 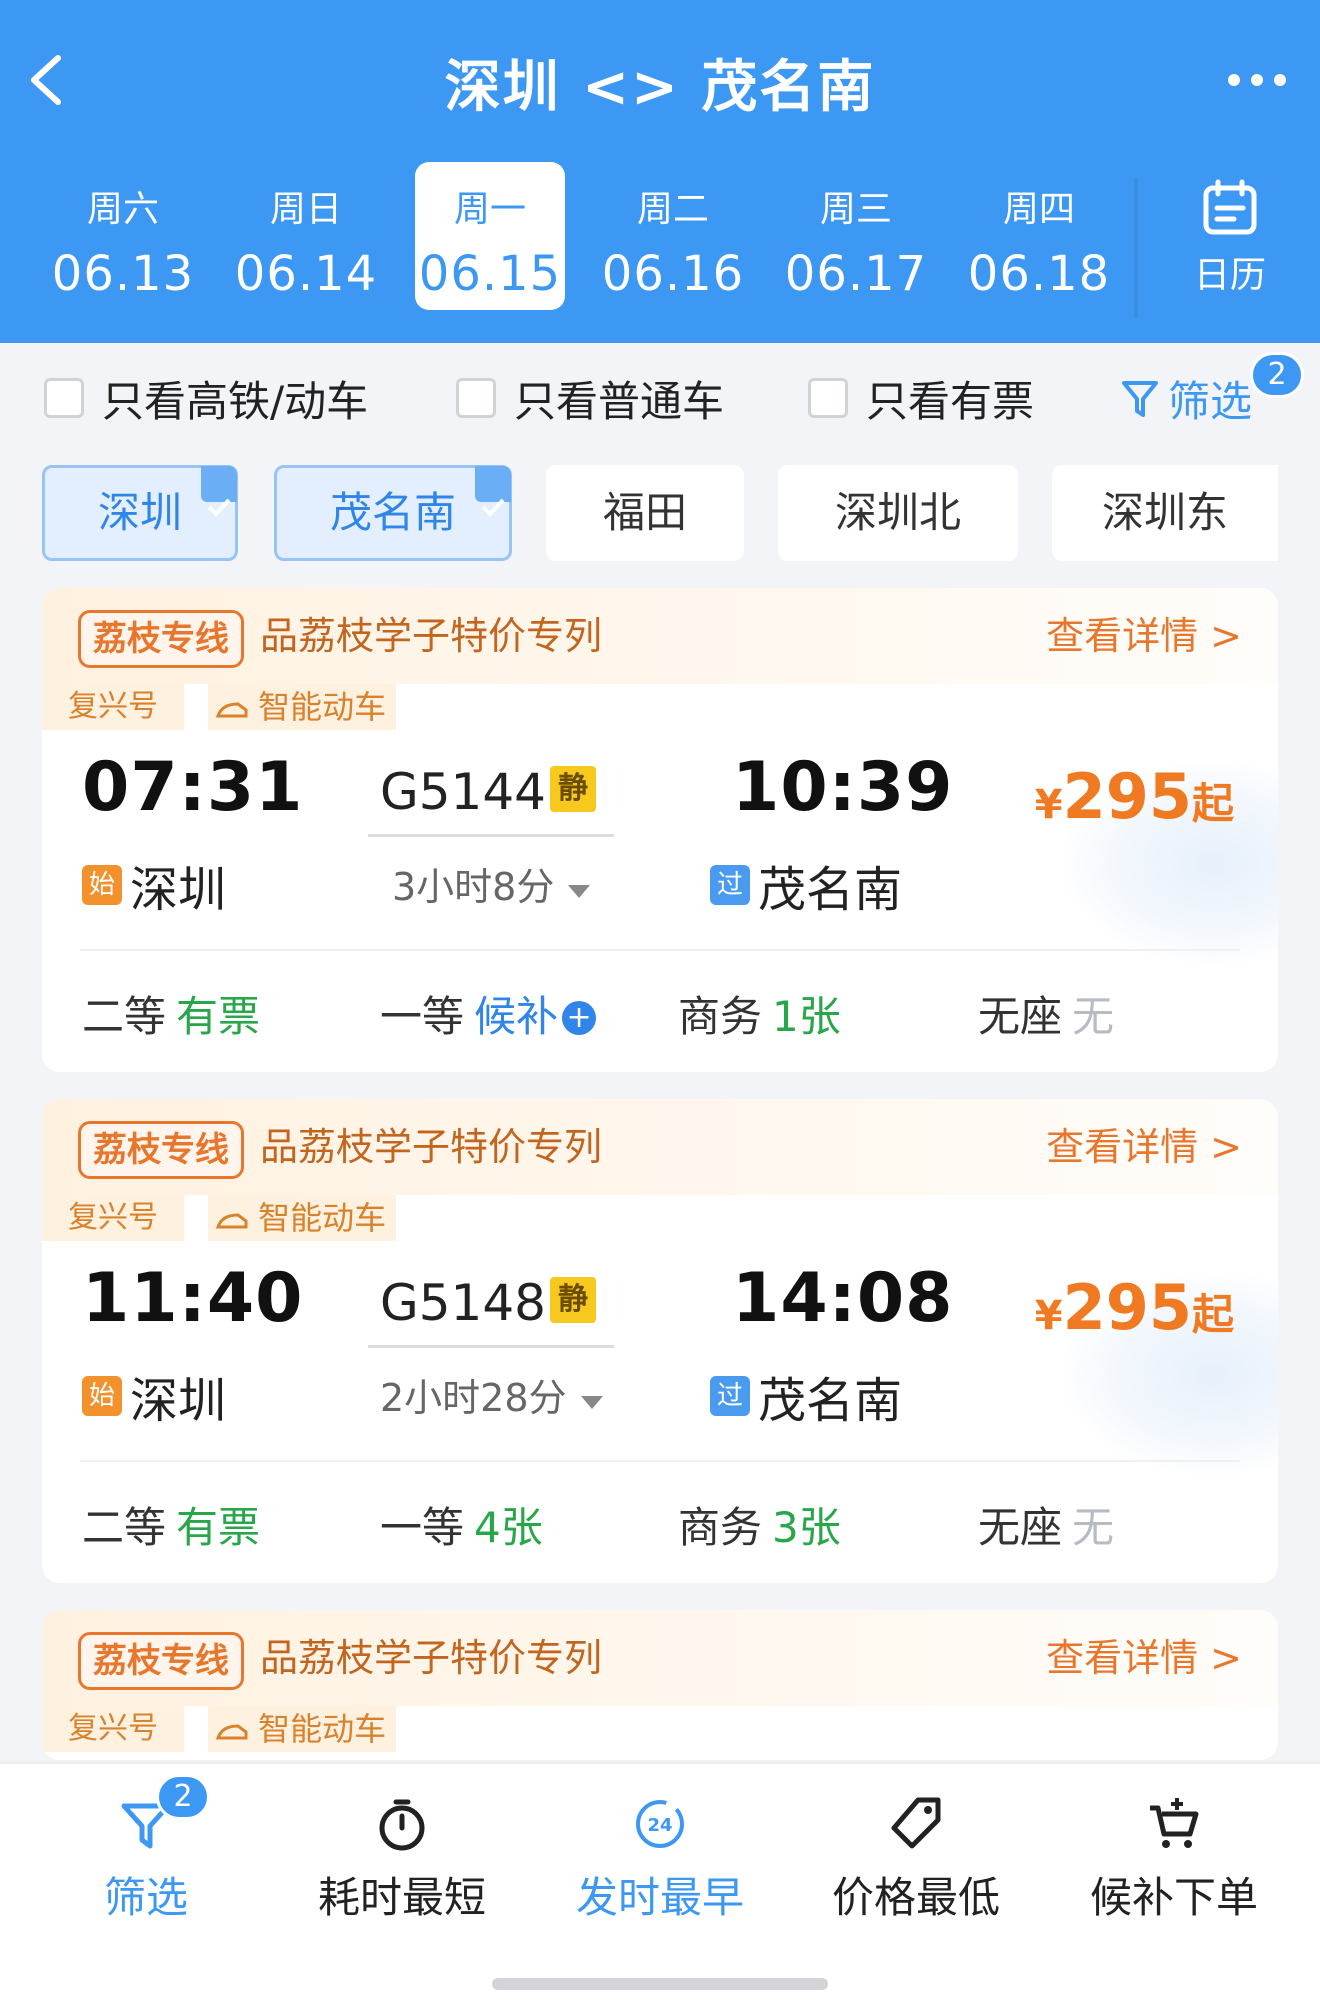 I want to click on filter-youpiao-checkbox: 只看有票, so click(x=921, y=399).